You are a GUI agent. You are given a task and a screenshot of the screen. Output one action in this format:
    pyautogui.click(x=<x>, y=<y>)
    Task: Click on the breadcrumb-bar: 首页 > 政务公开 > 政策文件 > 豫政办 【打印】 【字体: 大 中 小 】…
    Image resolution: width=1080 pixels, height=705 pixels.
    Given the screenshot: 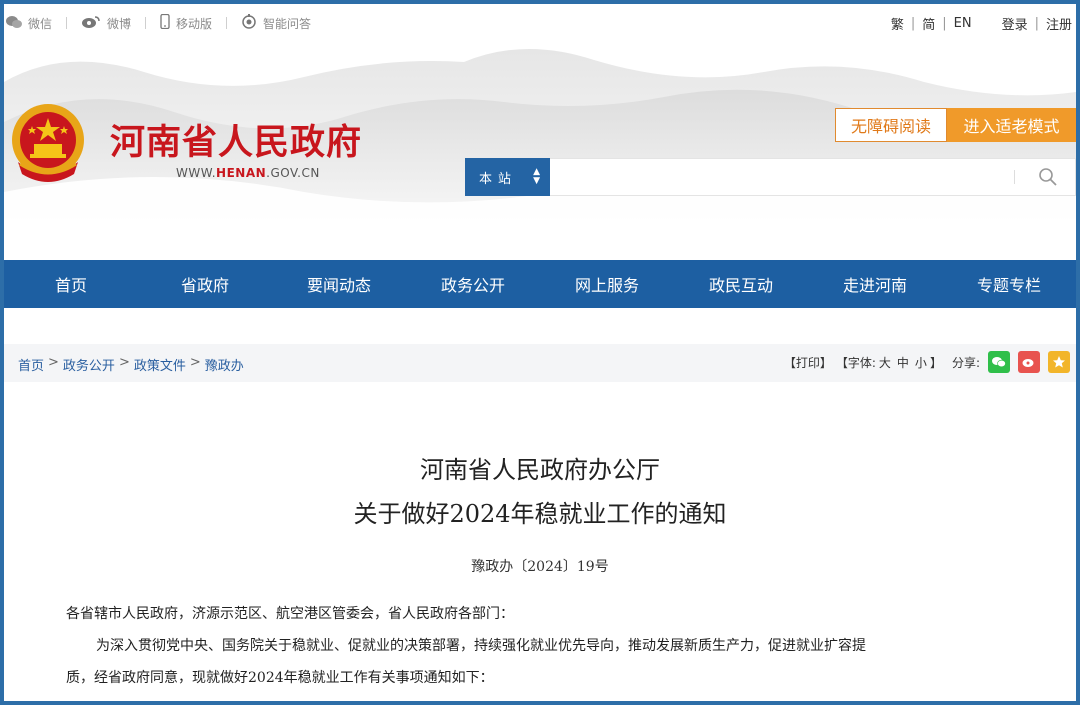 What is the action you would take?
    pyautogui.click(x=540, y=363)
    